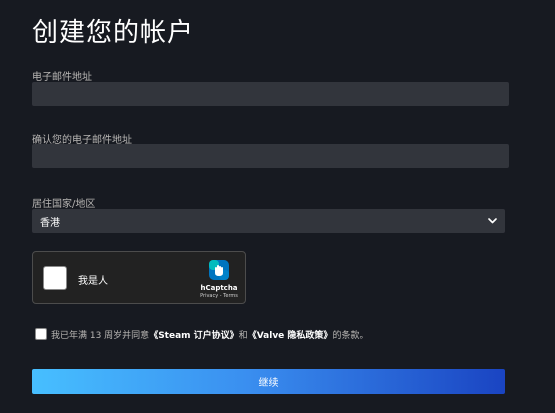 Image resolution: width=555 pixels, height=413 pixels. What do you see at coordinates (100, 335) in the screenshot?
I see `agreement-prefix: 我已年满 13 周岁并同意` at bounding box center [100, 335].